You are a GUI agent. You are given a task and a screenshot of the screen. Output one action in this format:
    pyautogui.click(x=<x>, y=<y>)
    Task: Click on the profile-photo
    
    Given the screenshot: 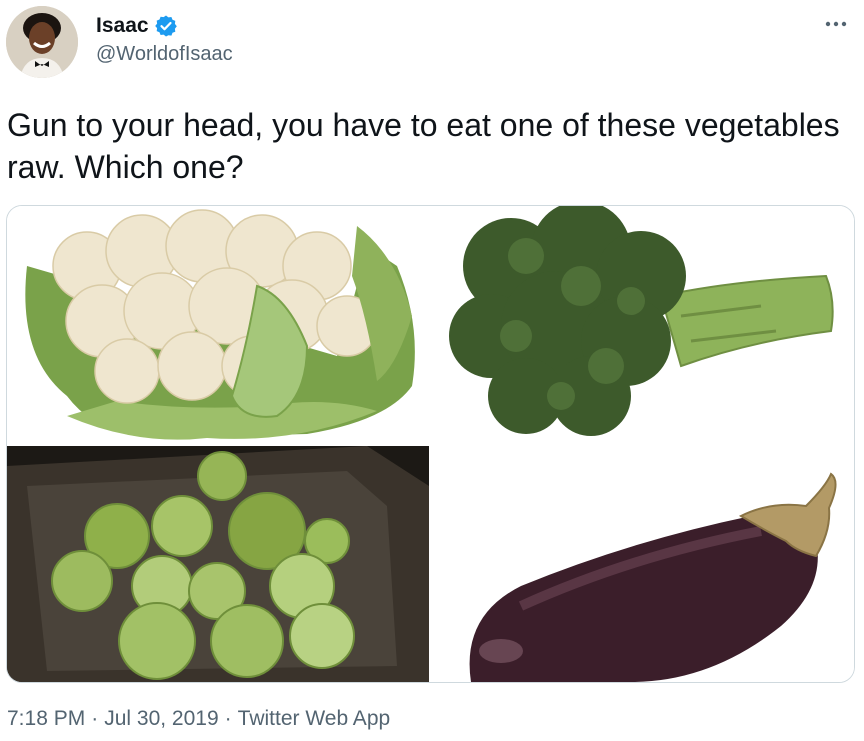 What is the action you would take?
    pyautogui.click(x=42, y=42)
    